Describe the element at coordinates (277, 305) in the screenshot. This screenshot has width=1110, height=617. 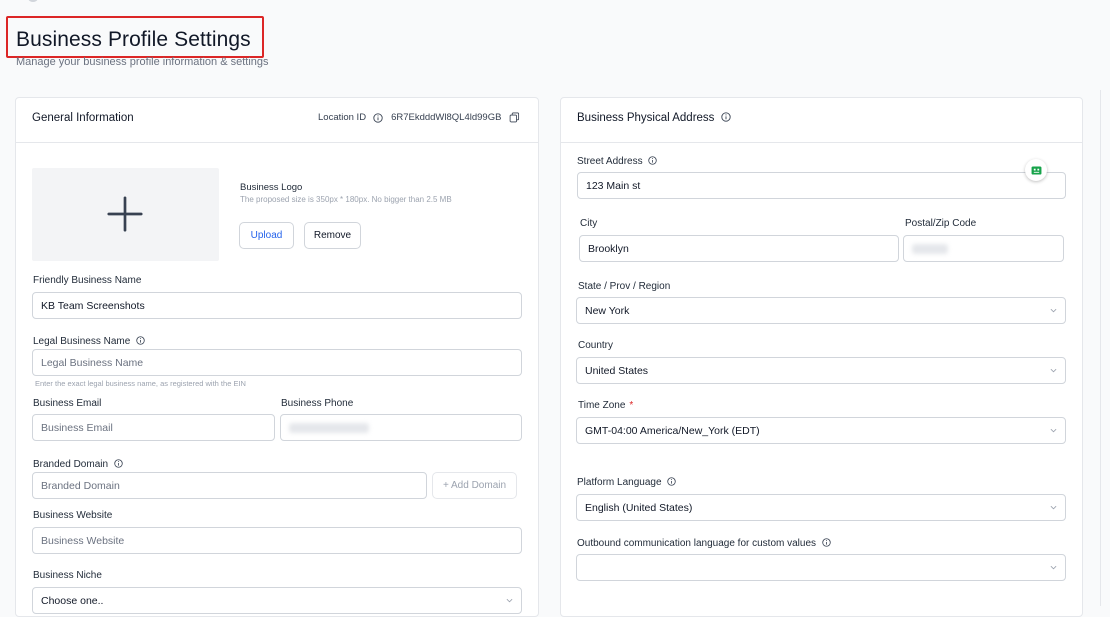
I see `friendly-name-input: KB Team Screenshots` at that location.